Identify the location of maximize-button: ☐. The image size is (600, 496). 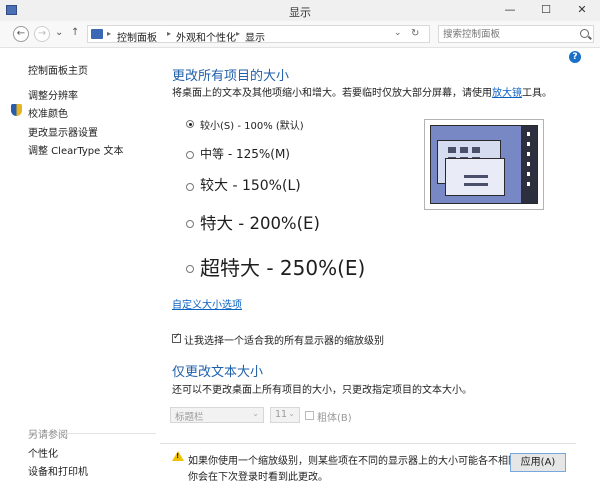
(546, 10).